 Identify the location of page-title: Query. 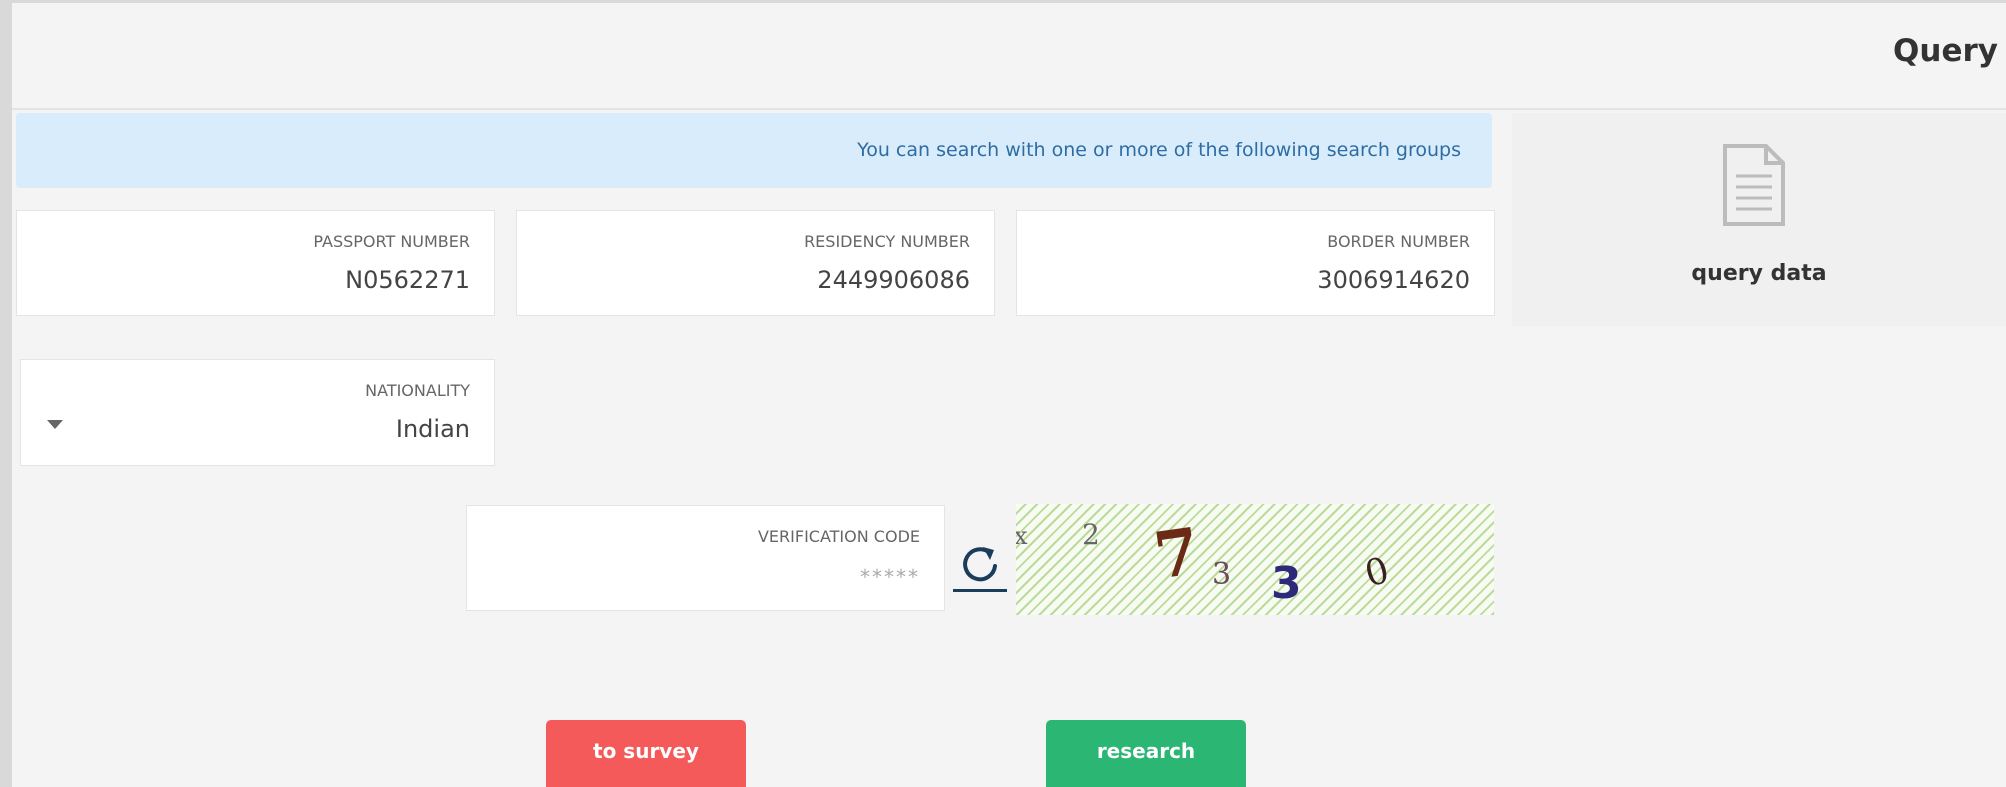
(1945, 51).